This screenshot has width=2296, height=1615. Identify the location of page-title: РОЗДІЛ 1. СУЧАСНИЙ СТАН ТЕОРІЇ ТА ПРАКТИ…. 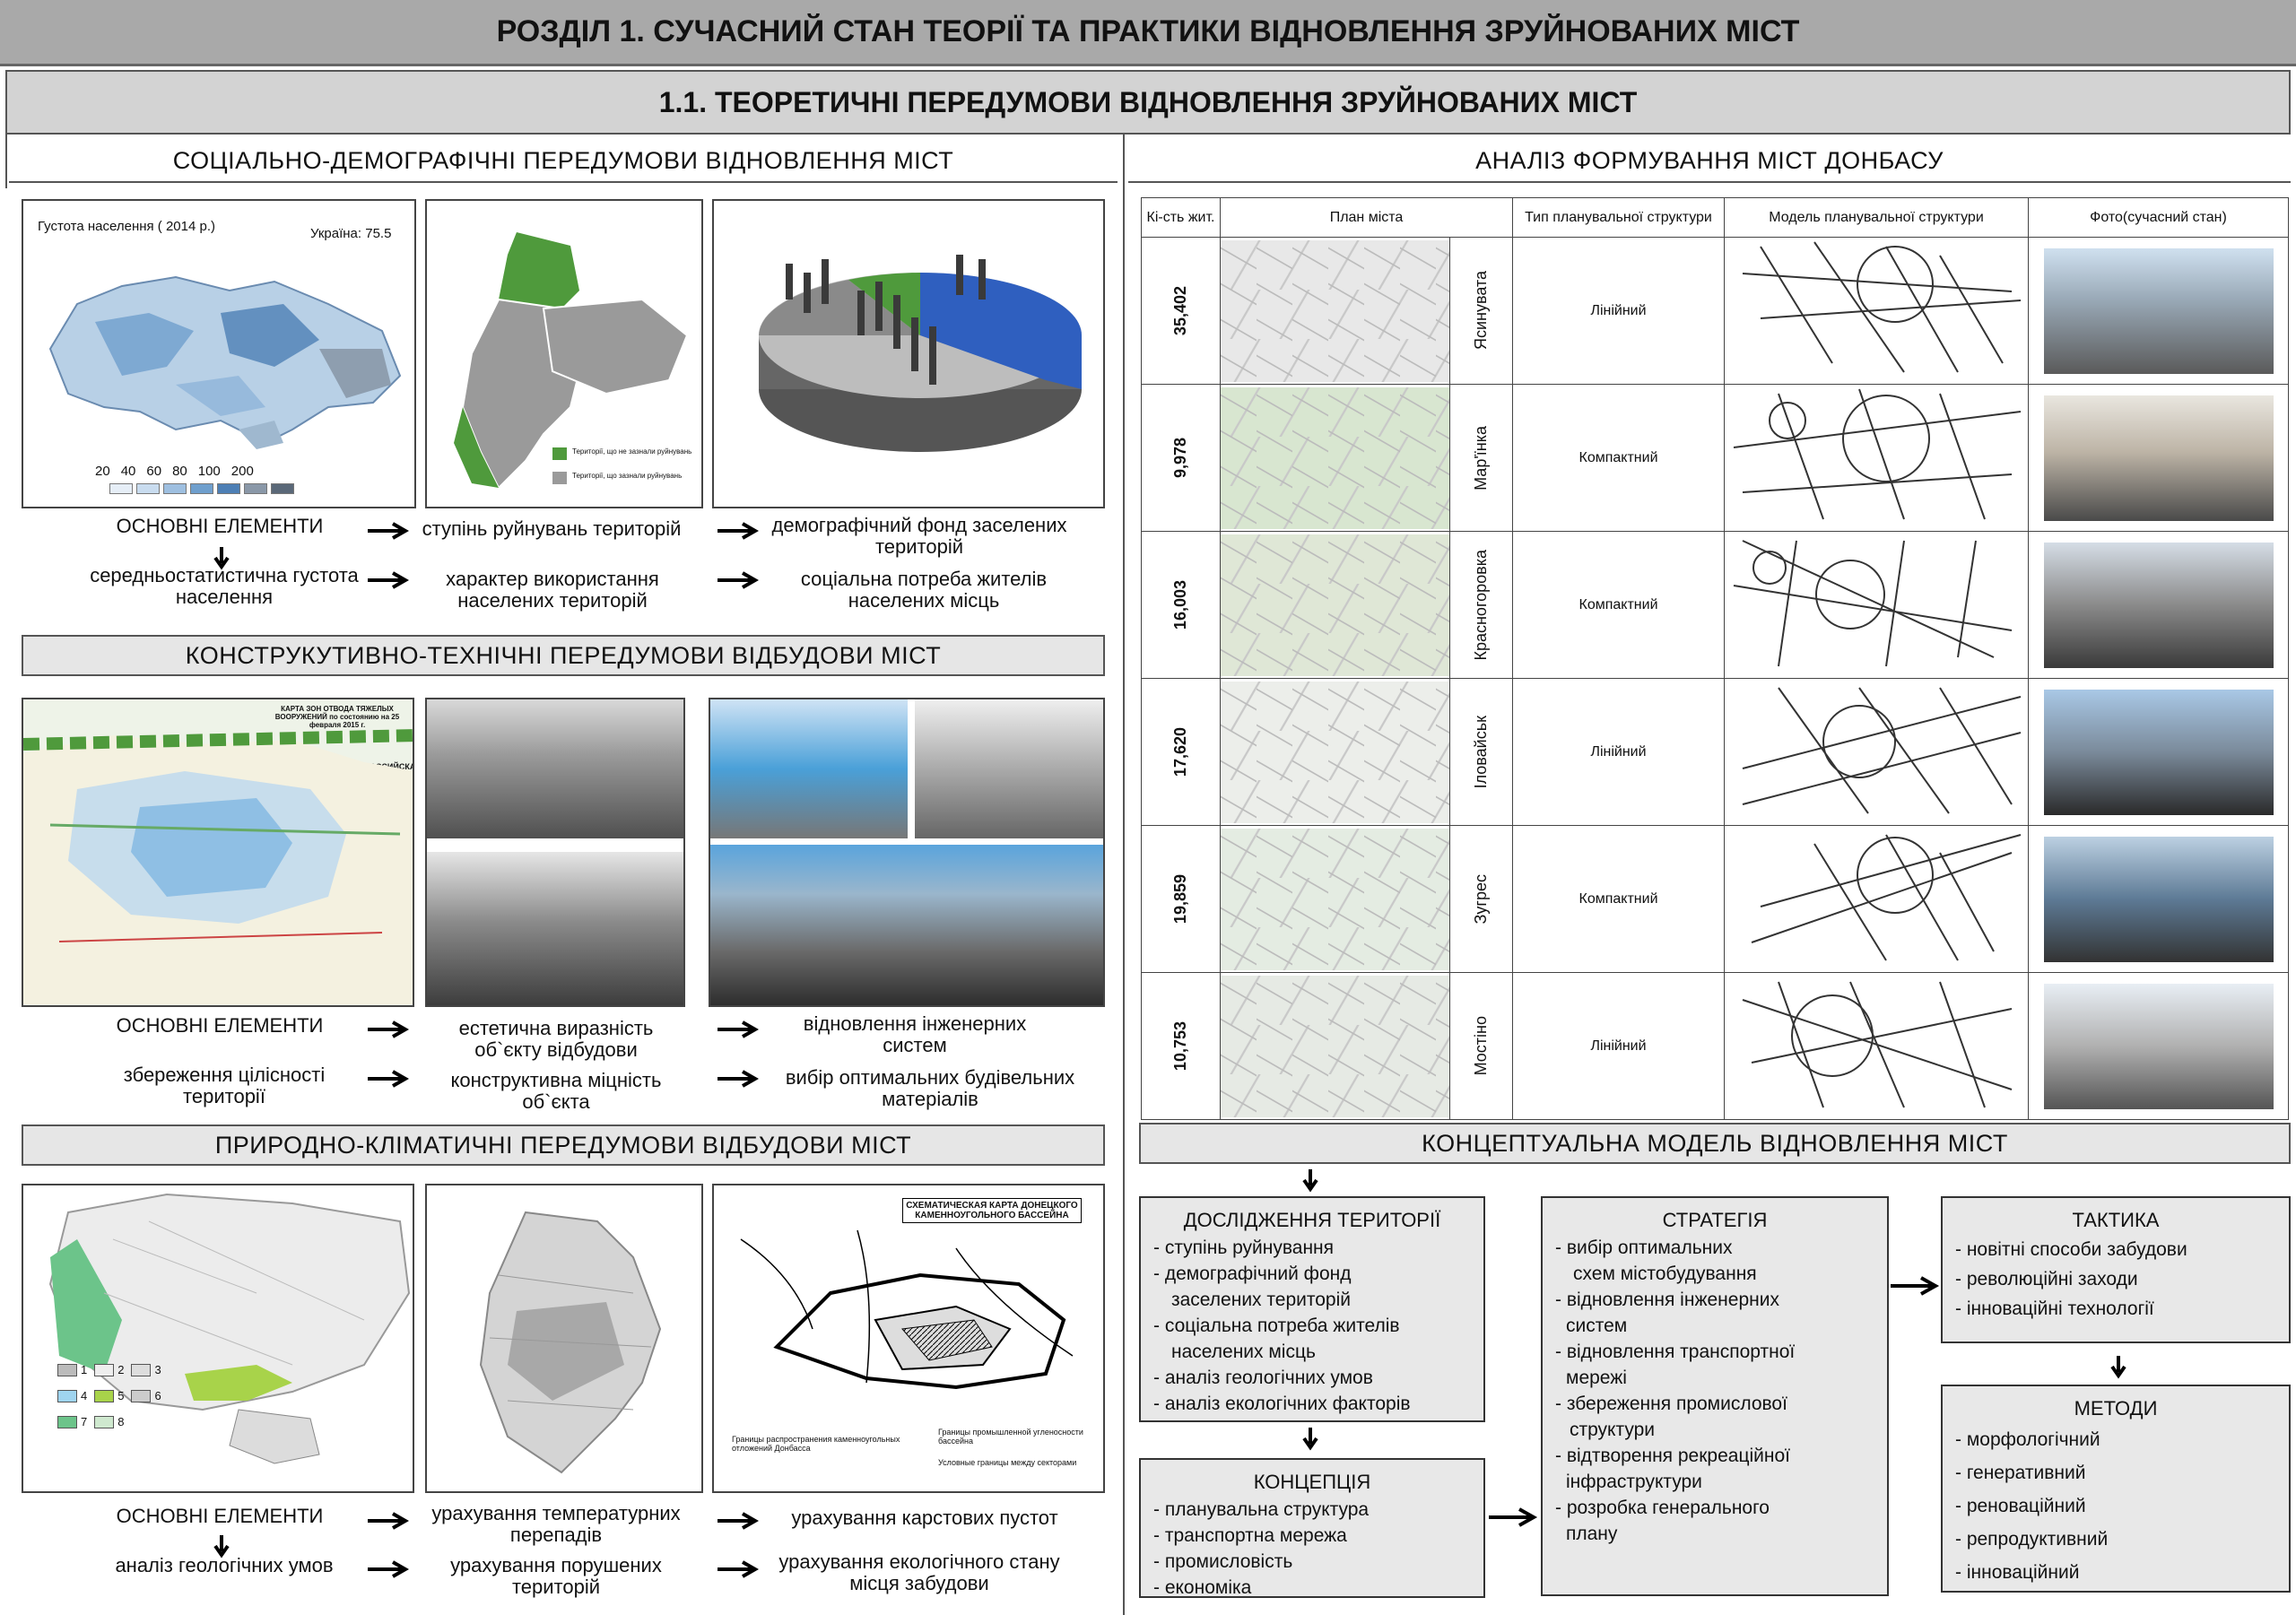
(1148, 33).